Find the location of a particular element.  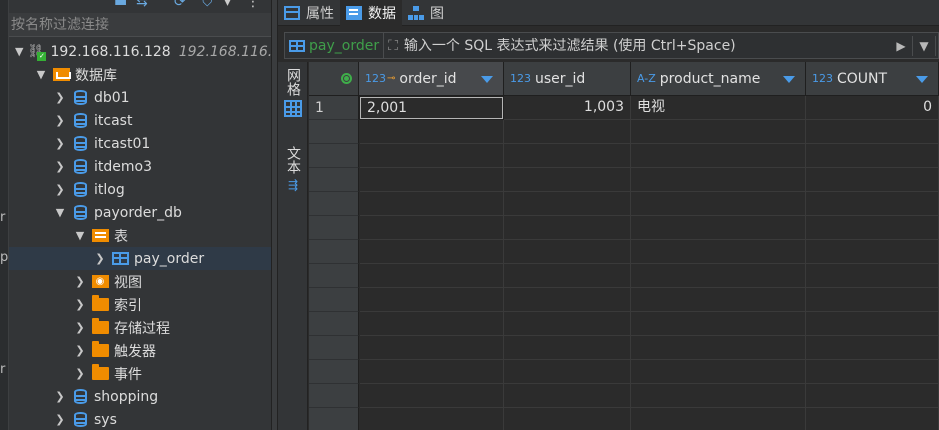

filter-history-icon: ▼ is located at coordinates (924, 46).